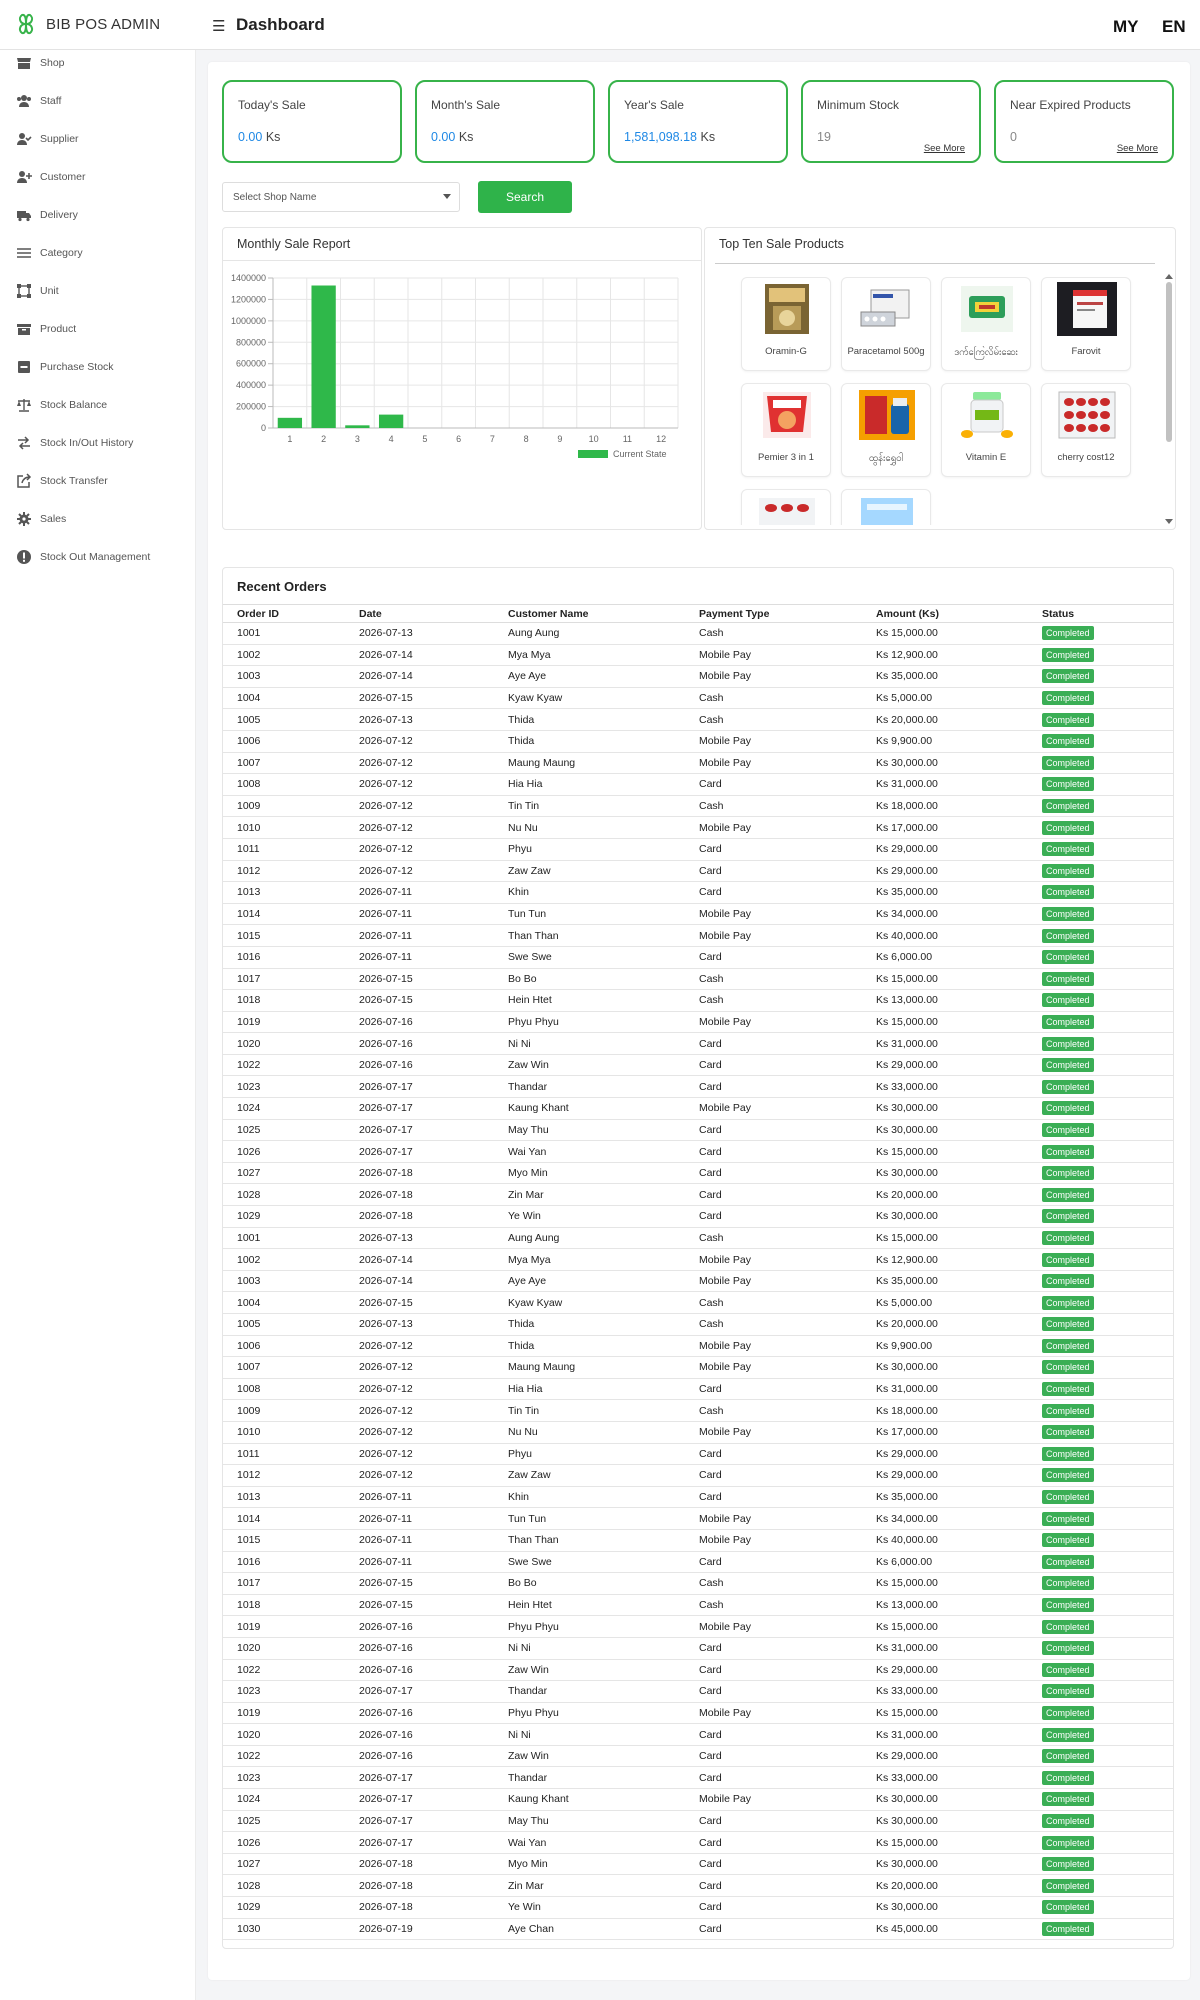  What do you see at coordinates (1137, 148) in the screenshot?
I see `near-expired-see-more-link: See More` at bounding box center [1137, 148].